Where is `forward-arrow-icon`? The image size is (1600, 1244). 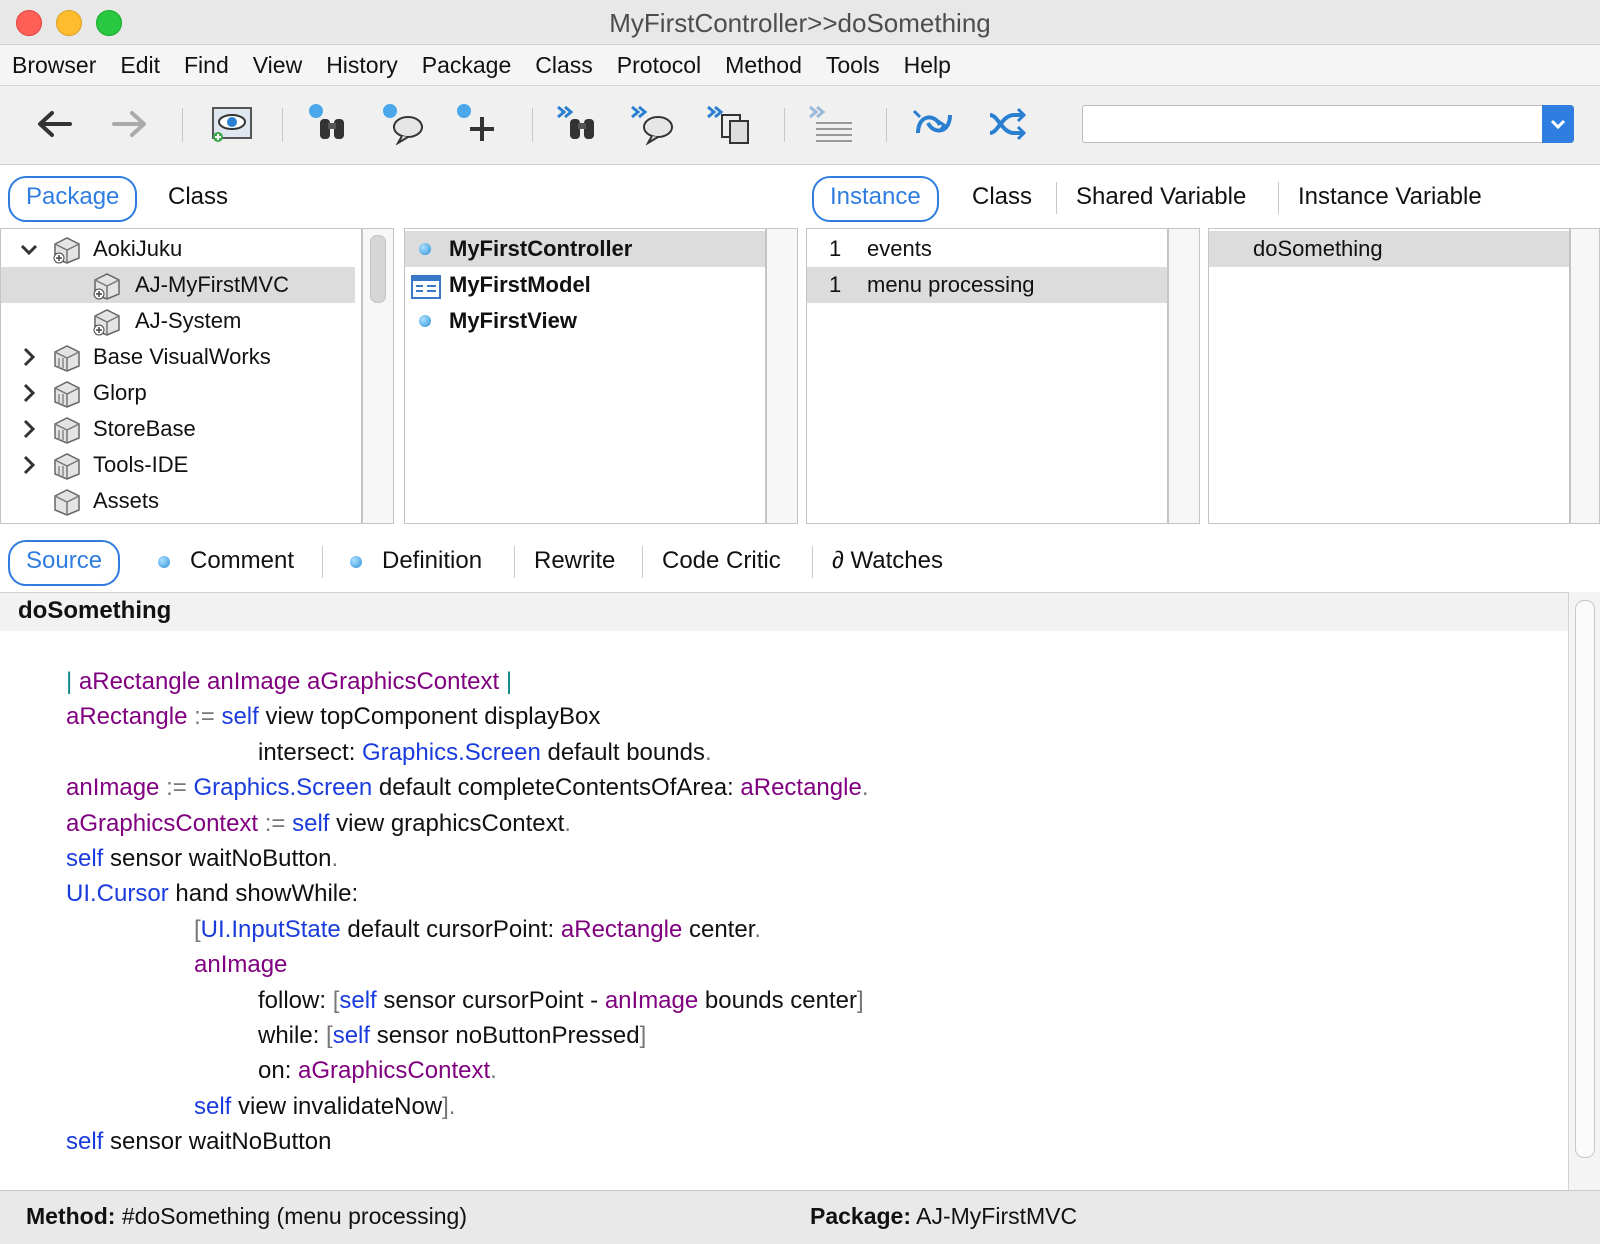 forward-arrow-icon is located at coordinates (130, 124).